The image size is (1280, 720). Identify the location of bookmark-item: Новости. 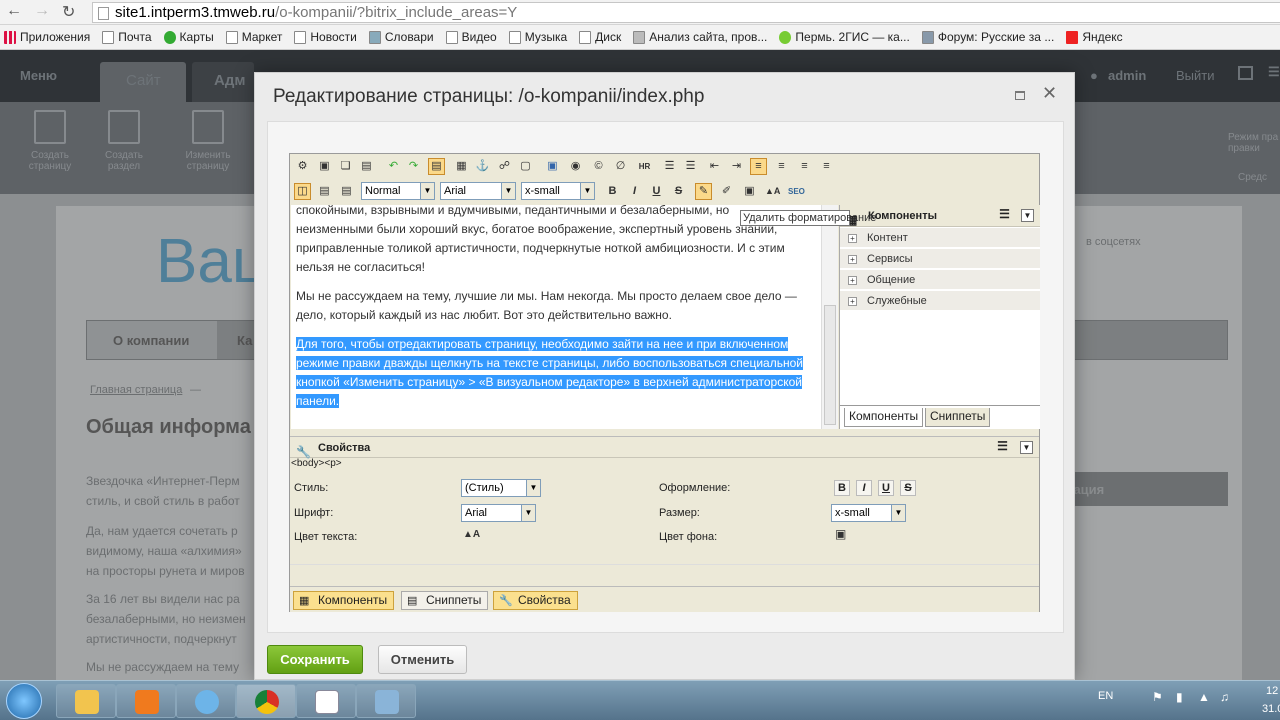
(325, 37).